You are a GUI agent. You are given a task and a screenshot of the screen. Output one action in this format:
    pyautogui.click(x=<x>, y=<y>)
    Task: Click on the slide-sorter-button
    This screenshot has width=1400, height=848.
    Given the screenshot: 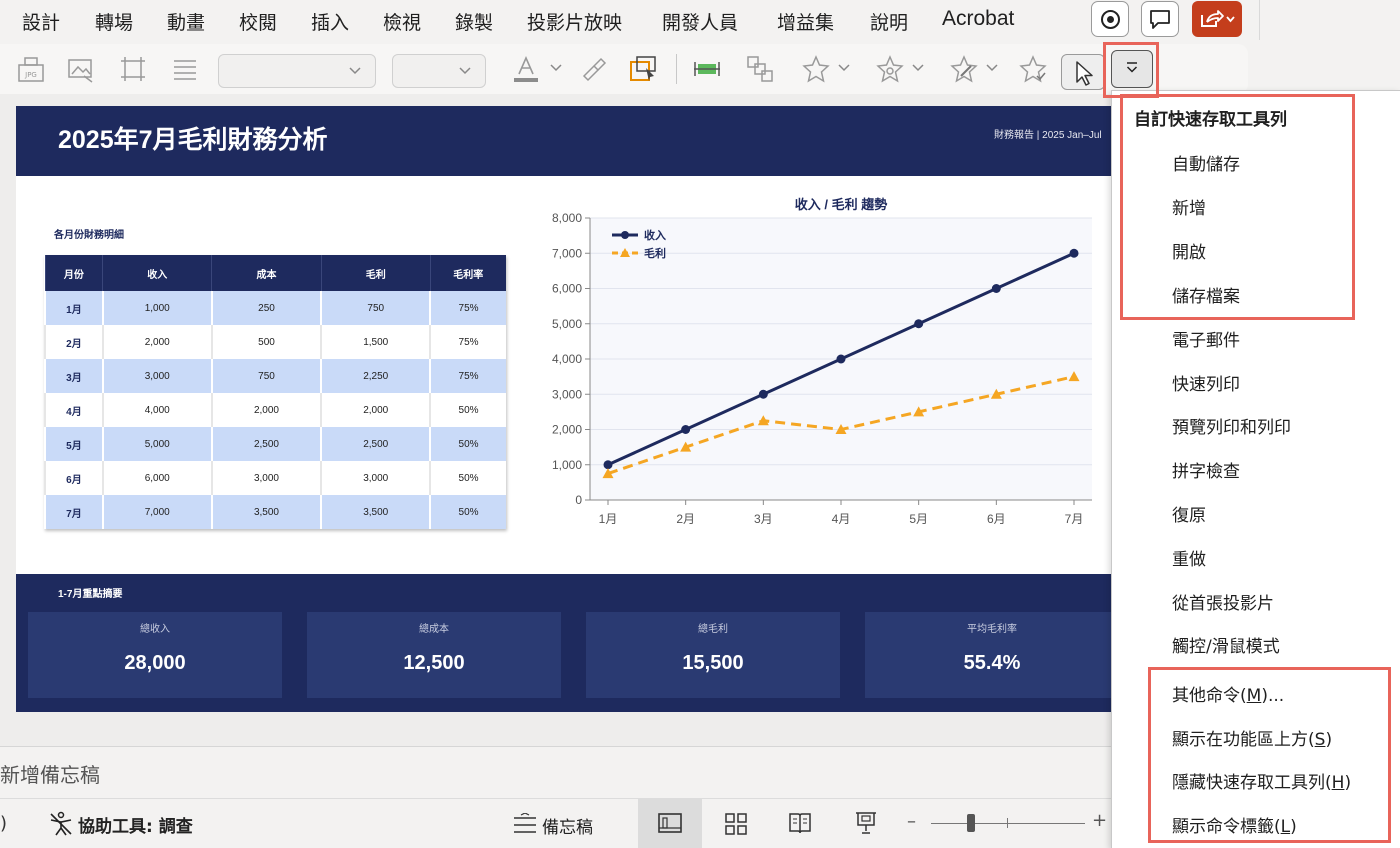 What is the action you would take?
    pyautogui.click(x=736, y=823)
    